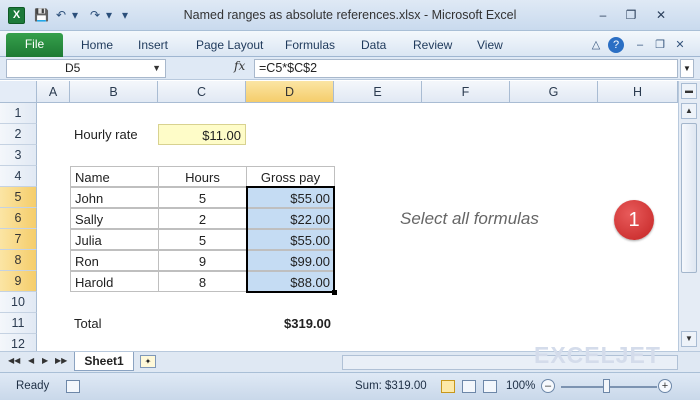 Image resolution: width=700 pixels, height=400 pixels. What do you see at coordinates (290, 281) in the screenshot?
I see `gross-pay-cell: $88.00` at bounding box center [290, 281].